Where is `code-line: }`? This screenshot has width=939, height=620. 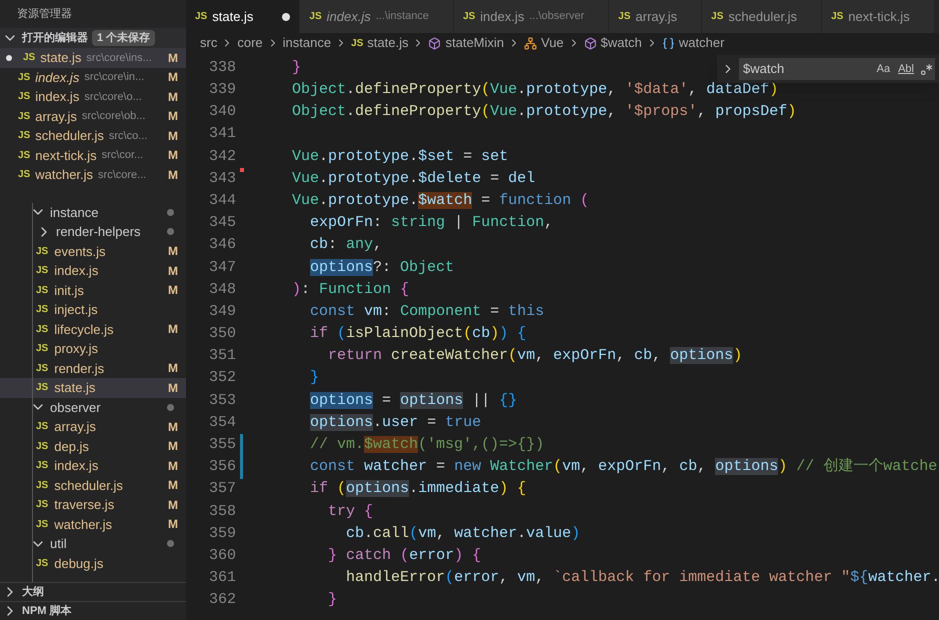
code-line: } is located at coordinates (296, 68).